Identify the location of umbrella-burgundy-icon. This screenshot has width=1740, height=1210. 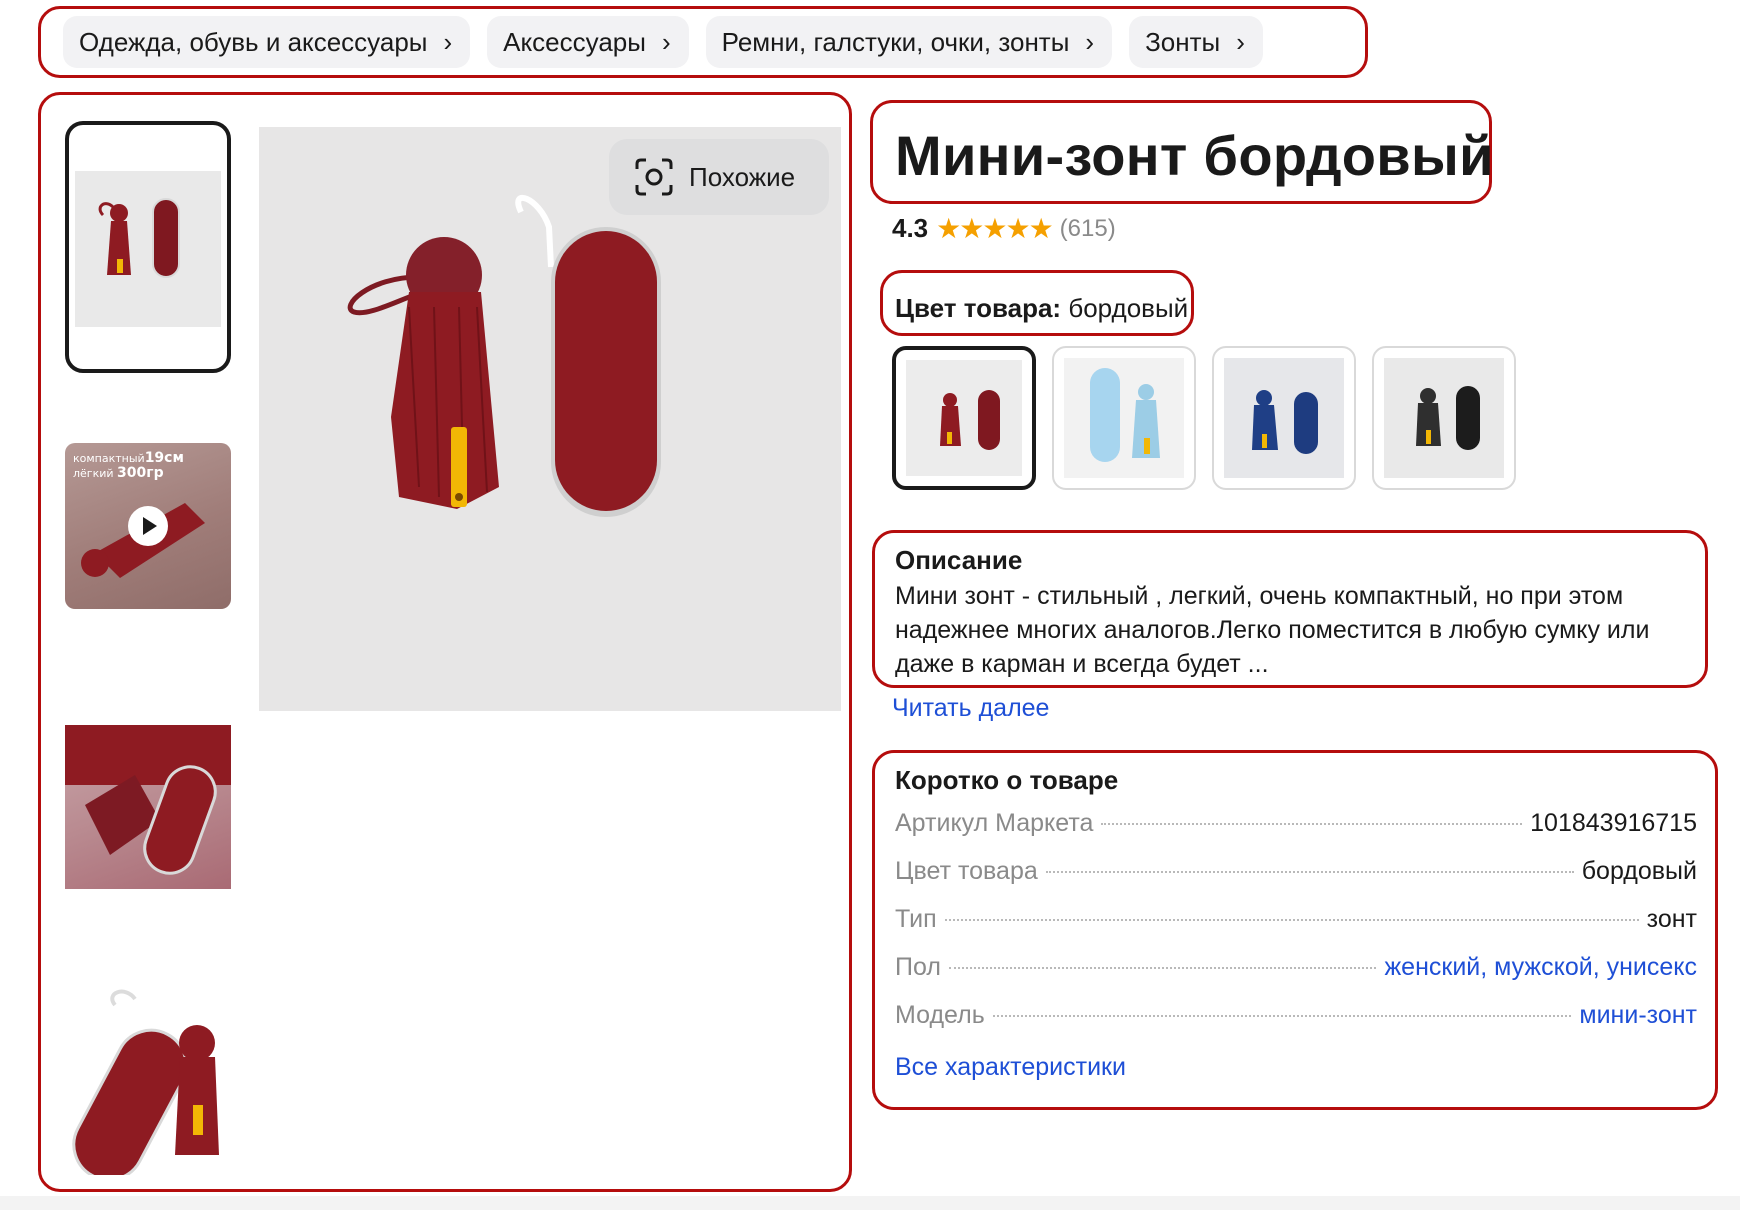
(970, 420).